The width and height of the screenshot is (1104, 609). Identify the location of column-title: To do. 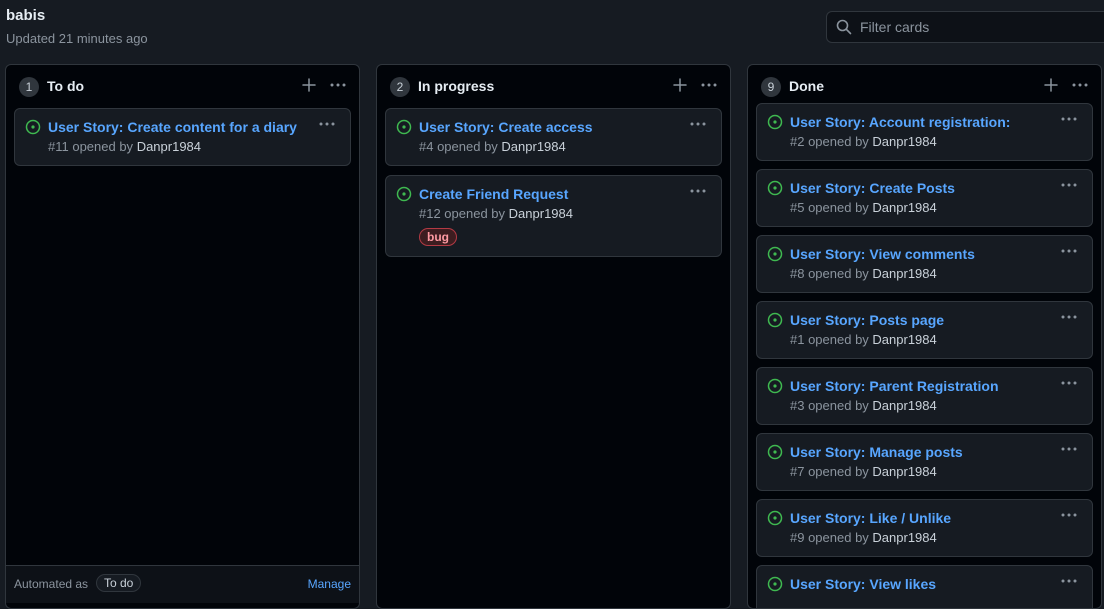
(66, 86).